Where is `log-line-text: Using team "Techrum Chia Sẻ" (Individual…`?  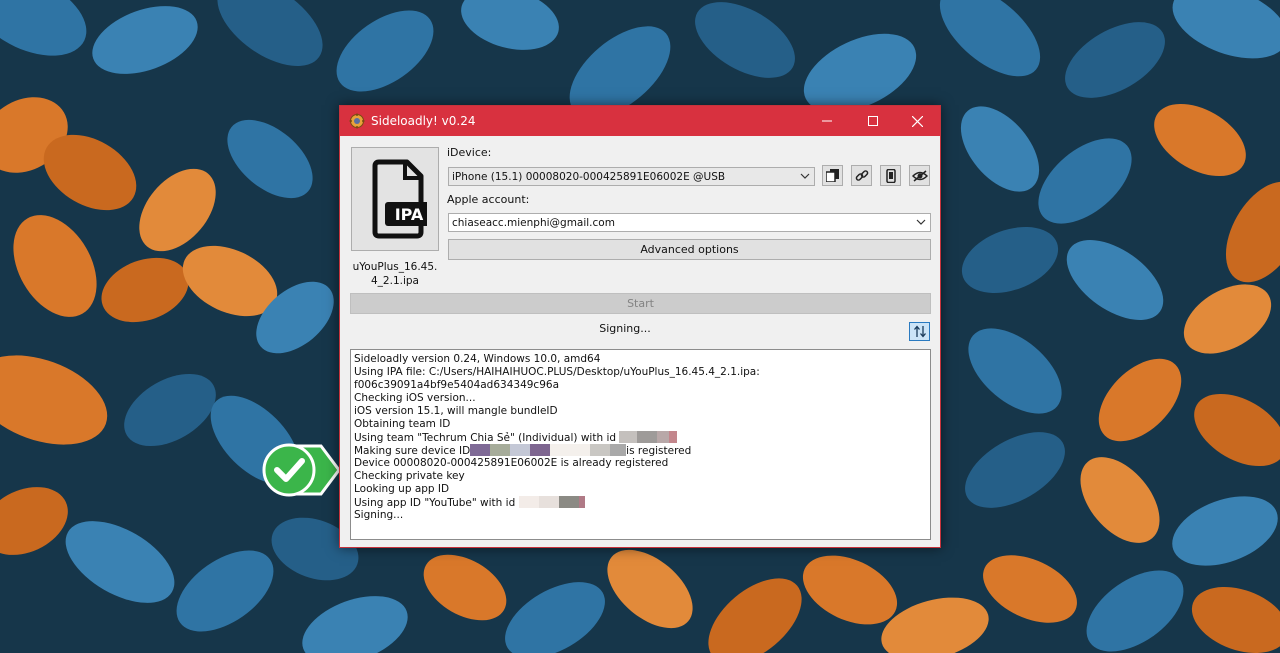
log-line-text: Using team "Techrum Chia Sẻ" (Individual… is located at coordinates (485, 438).